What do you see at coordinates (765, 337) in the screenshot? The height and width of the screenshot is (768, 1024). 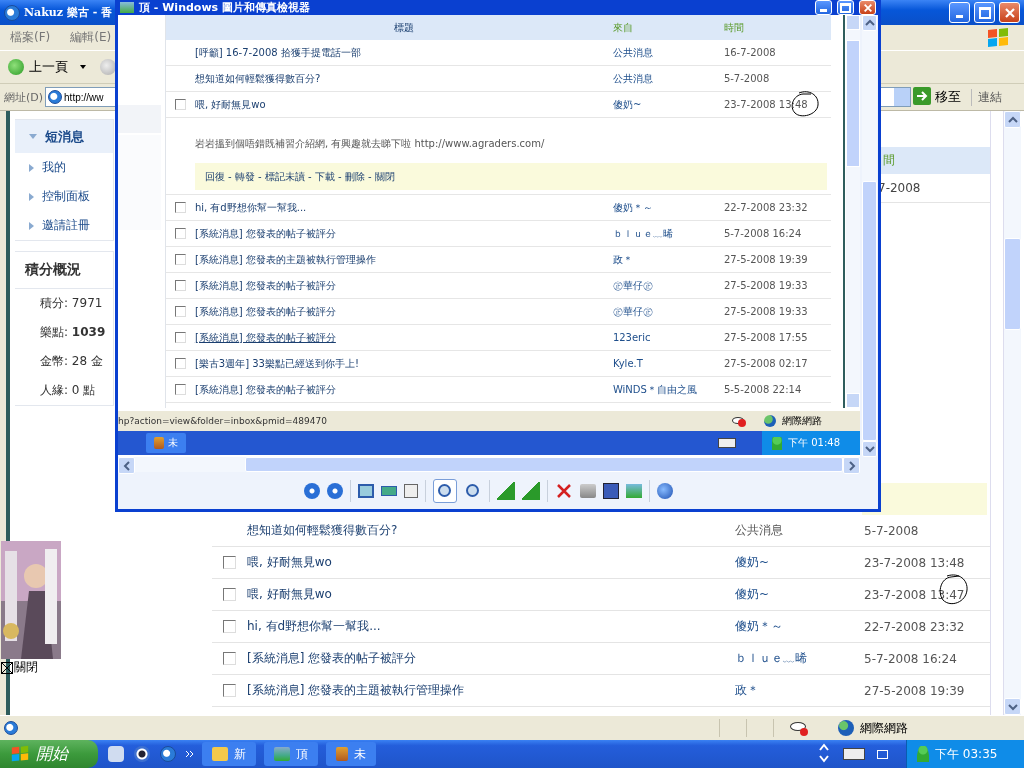 I see `message-time: 27-5-2008 17:55` at bounding box center [765, 337].